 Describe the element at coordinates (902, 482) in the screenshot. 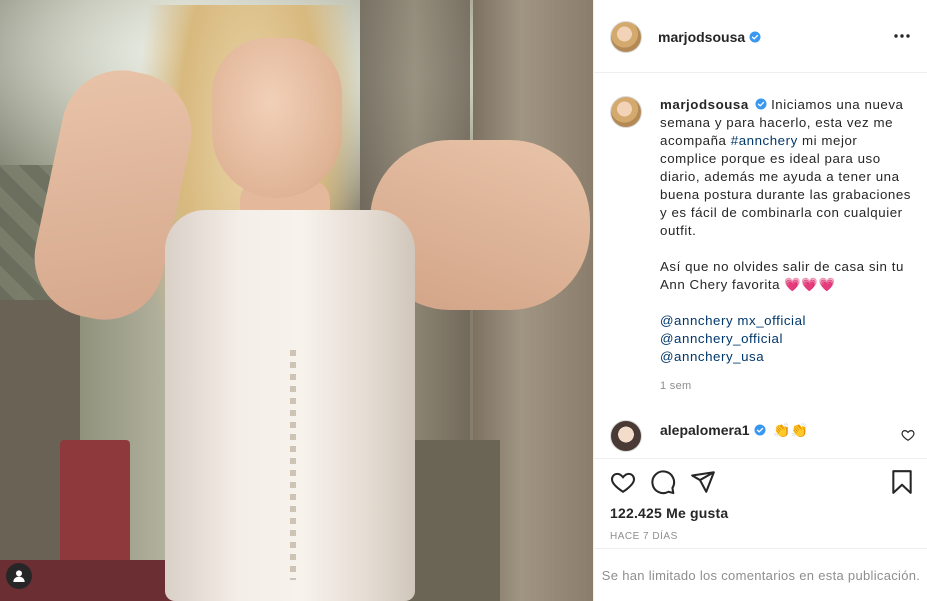

I see `bookmark-icon` at that location.